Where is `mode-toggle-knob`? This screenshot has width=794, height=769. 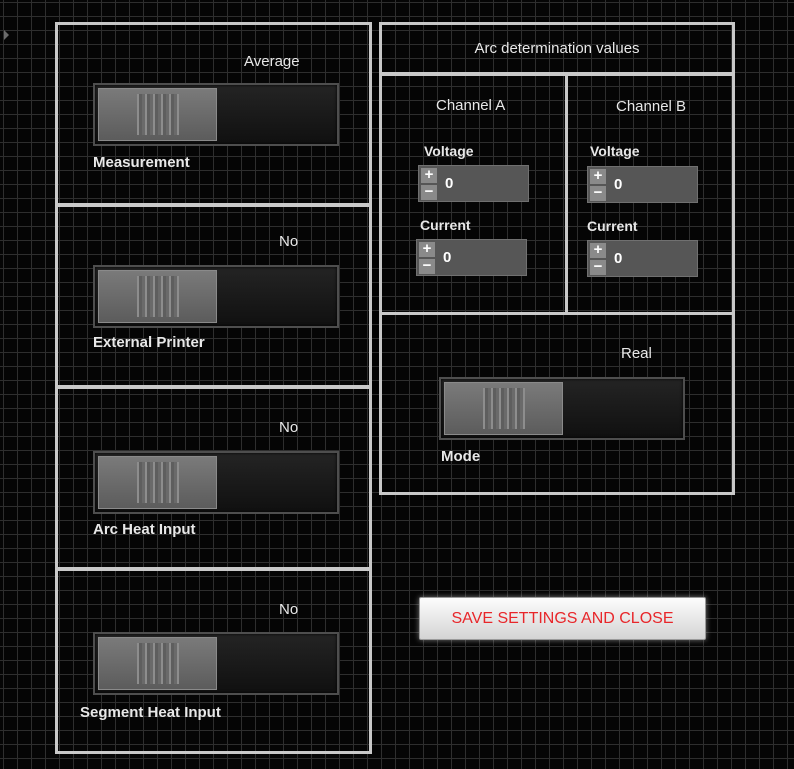
mode-toggle-knob is located at coordinates (503, 408).